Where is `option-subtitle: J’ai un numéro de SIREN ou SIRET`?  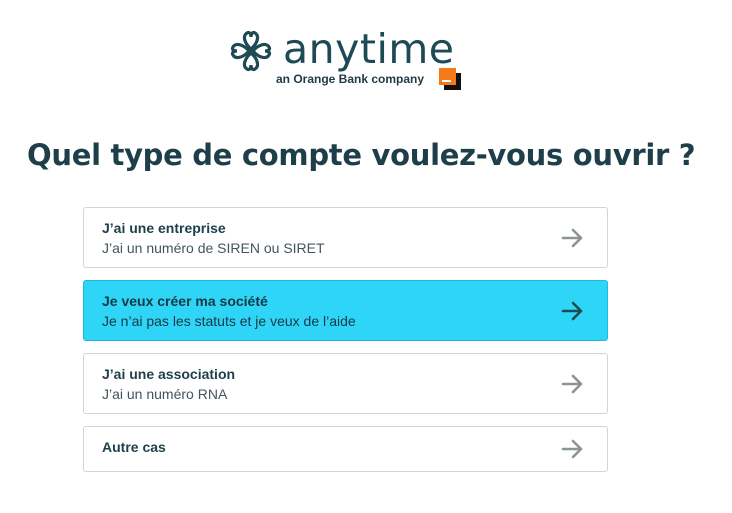
option-subtitle: J’ai un numéro de SIREN ou SIRET is located at coordinates (213, 248).